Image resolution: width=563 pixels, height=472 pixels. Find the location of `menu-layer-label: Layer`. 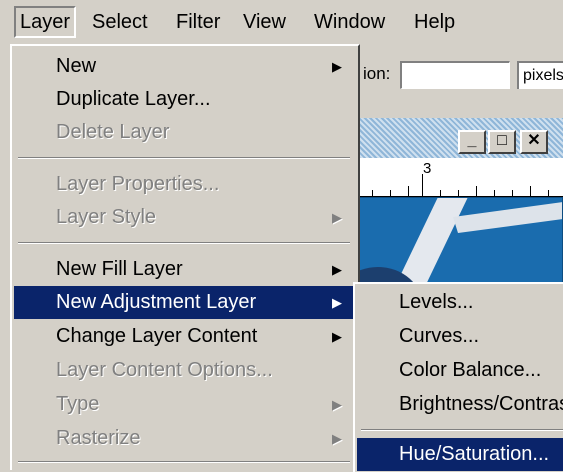

menu-layer-label: Layer is located at coordinates (45, 22).